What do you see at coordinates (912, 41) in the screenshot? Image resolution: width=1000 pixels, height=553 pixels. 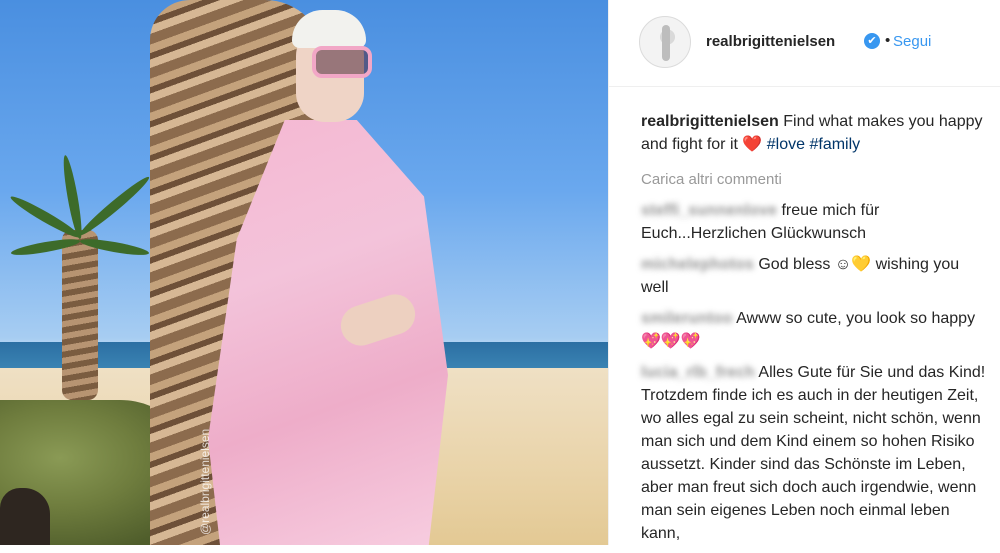 I see `follow-button: Segui` at bounding box center [912, 41].